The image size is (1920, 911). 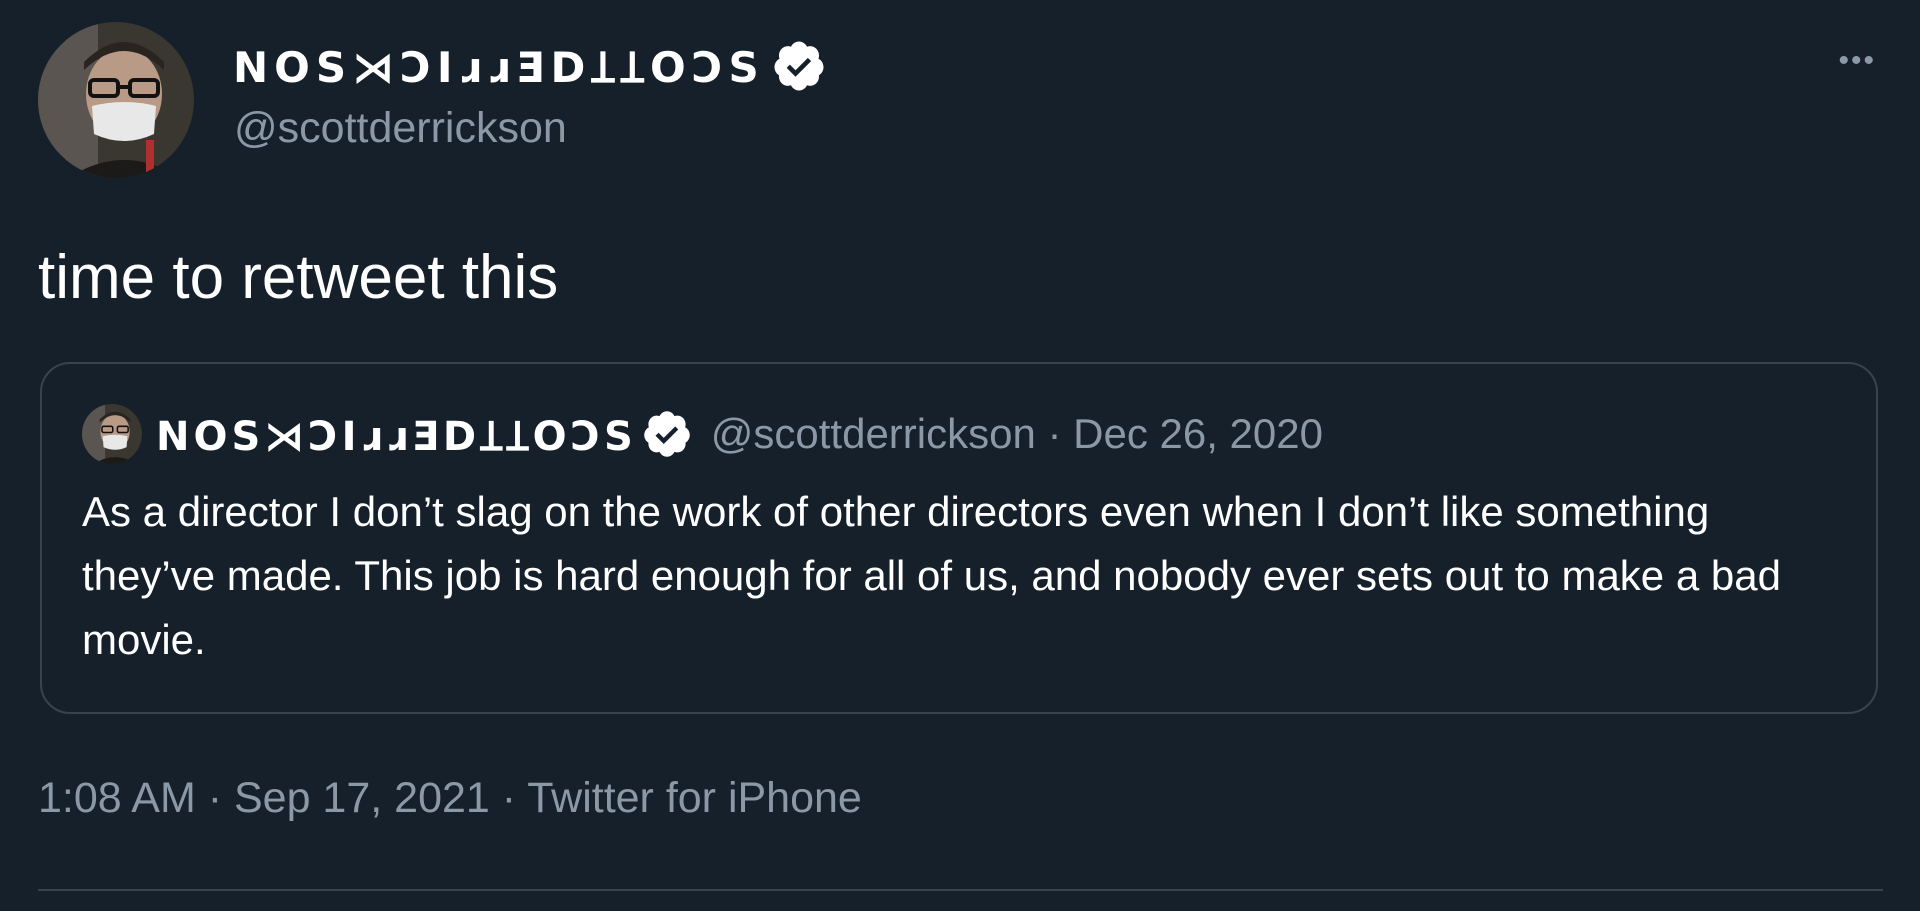 I want to click on author-name-row: NOS⋊ƆIɹɹƎDꞱꞱOƆS, so click(x=530, y=66).